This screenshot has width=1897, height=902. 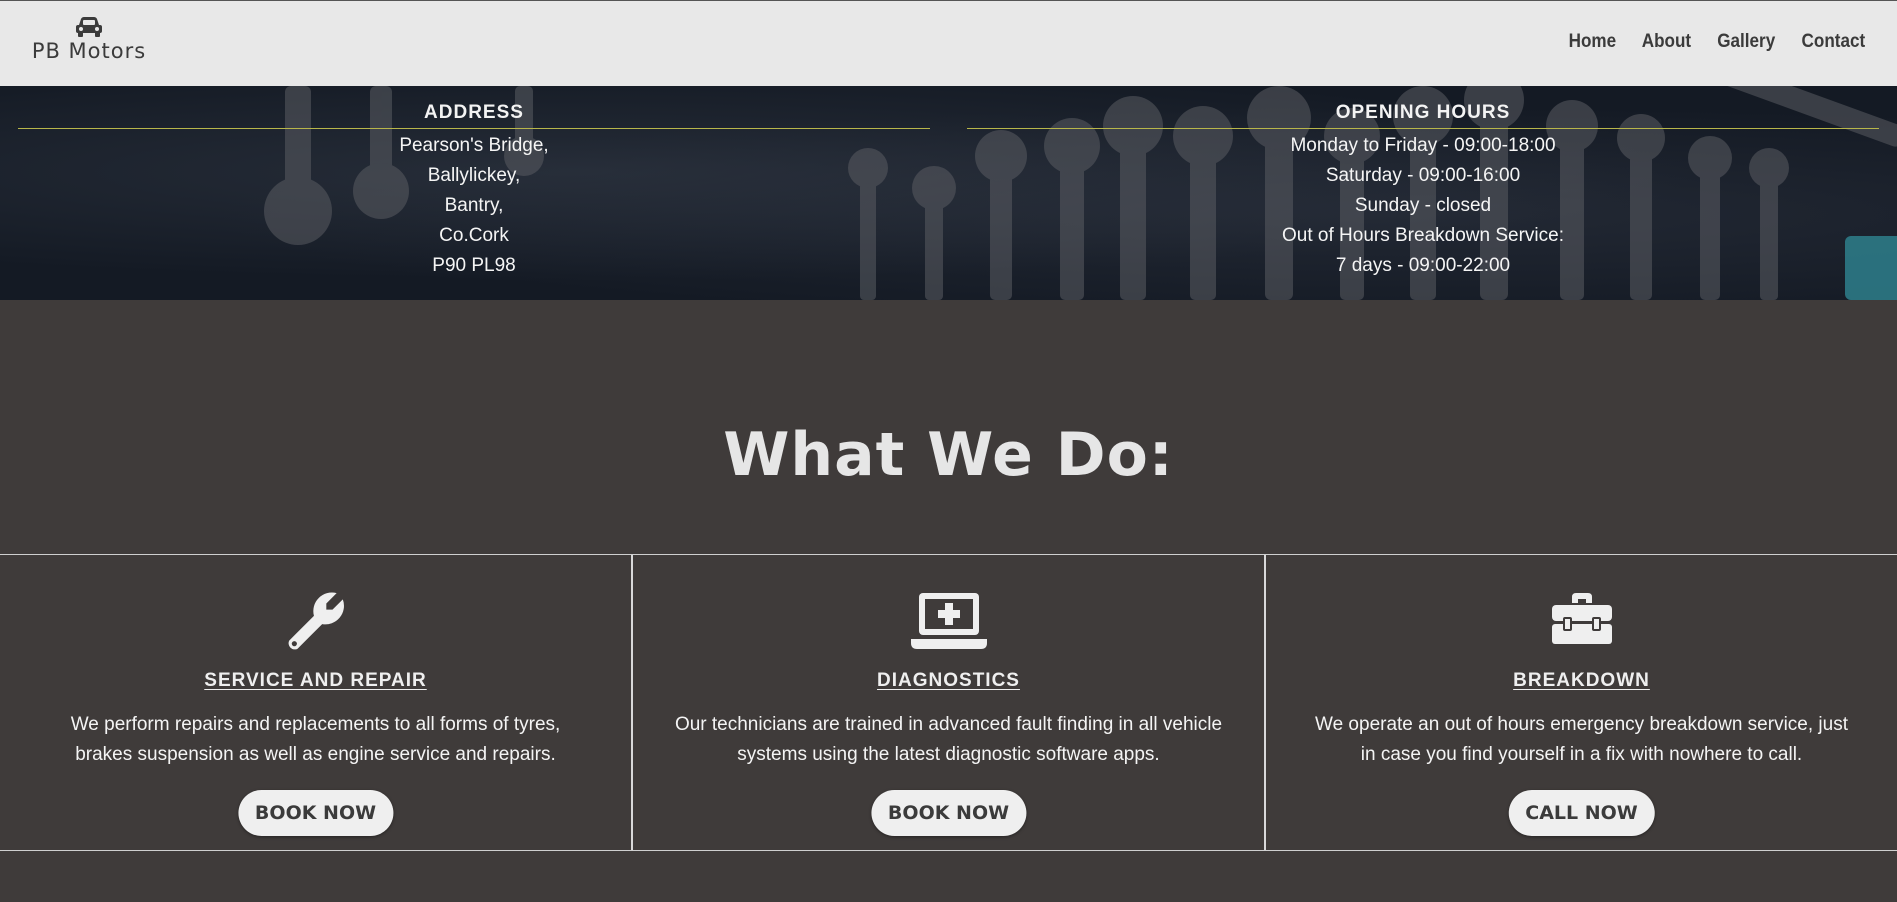 I want to click on hours-line: Monday to Friday - 09:00-18:00, so click(x=1423, y=145).